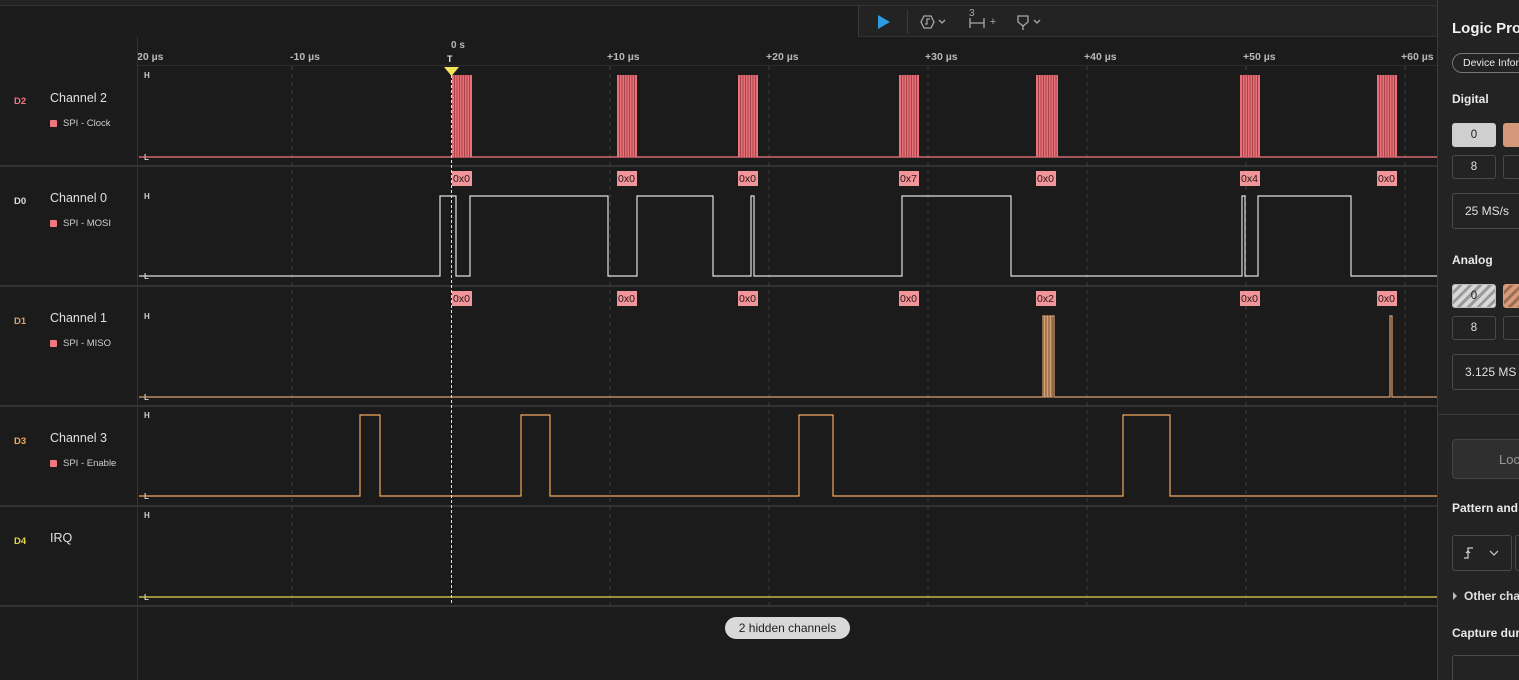  Describe the element at coordinates (1517, 553) in the screenshot. I see `trigger-channel-select` at that location.